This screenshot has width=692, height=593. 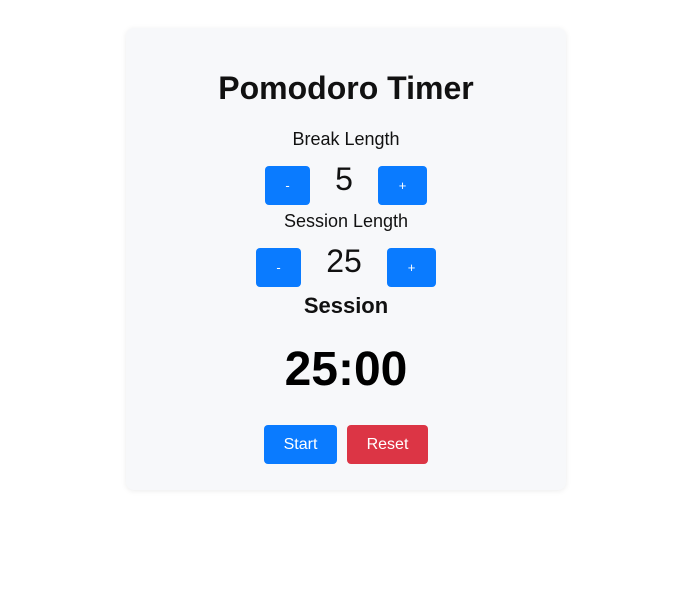 What do you see at coordinates (287, 185) in the screenshot?
I see `break-decrement-button: -` at bounding box center [287, 185].